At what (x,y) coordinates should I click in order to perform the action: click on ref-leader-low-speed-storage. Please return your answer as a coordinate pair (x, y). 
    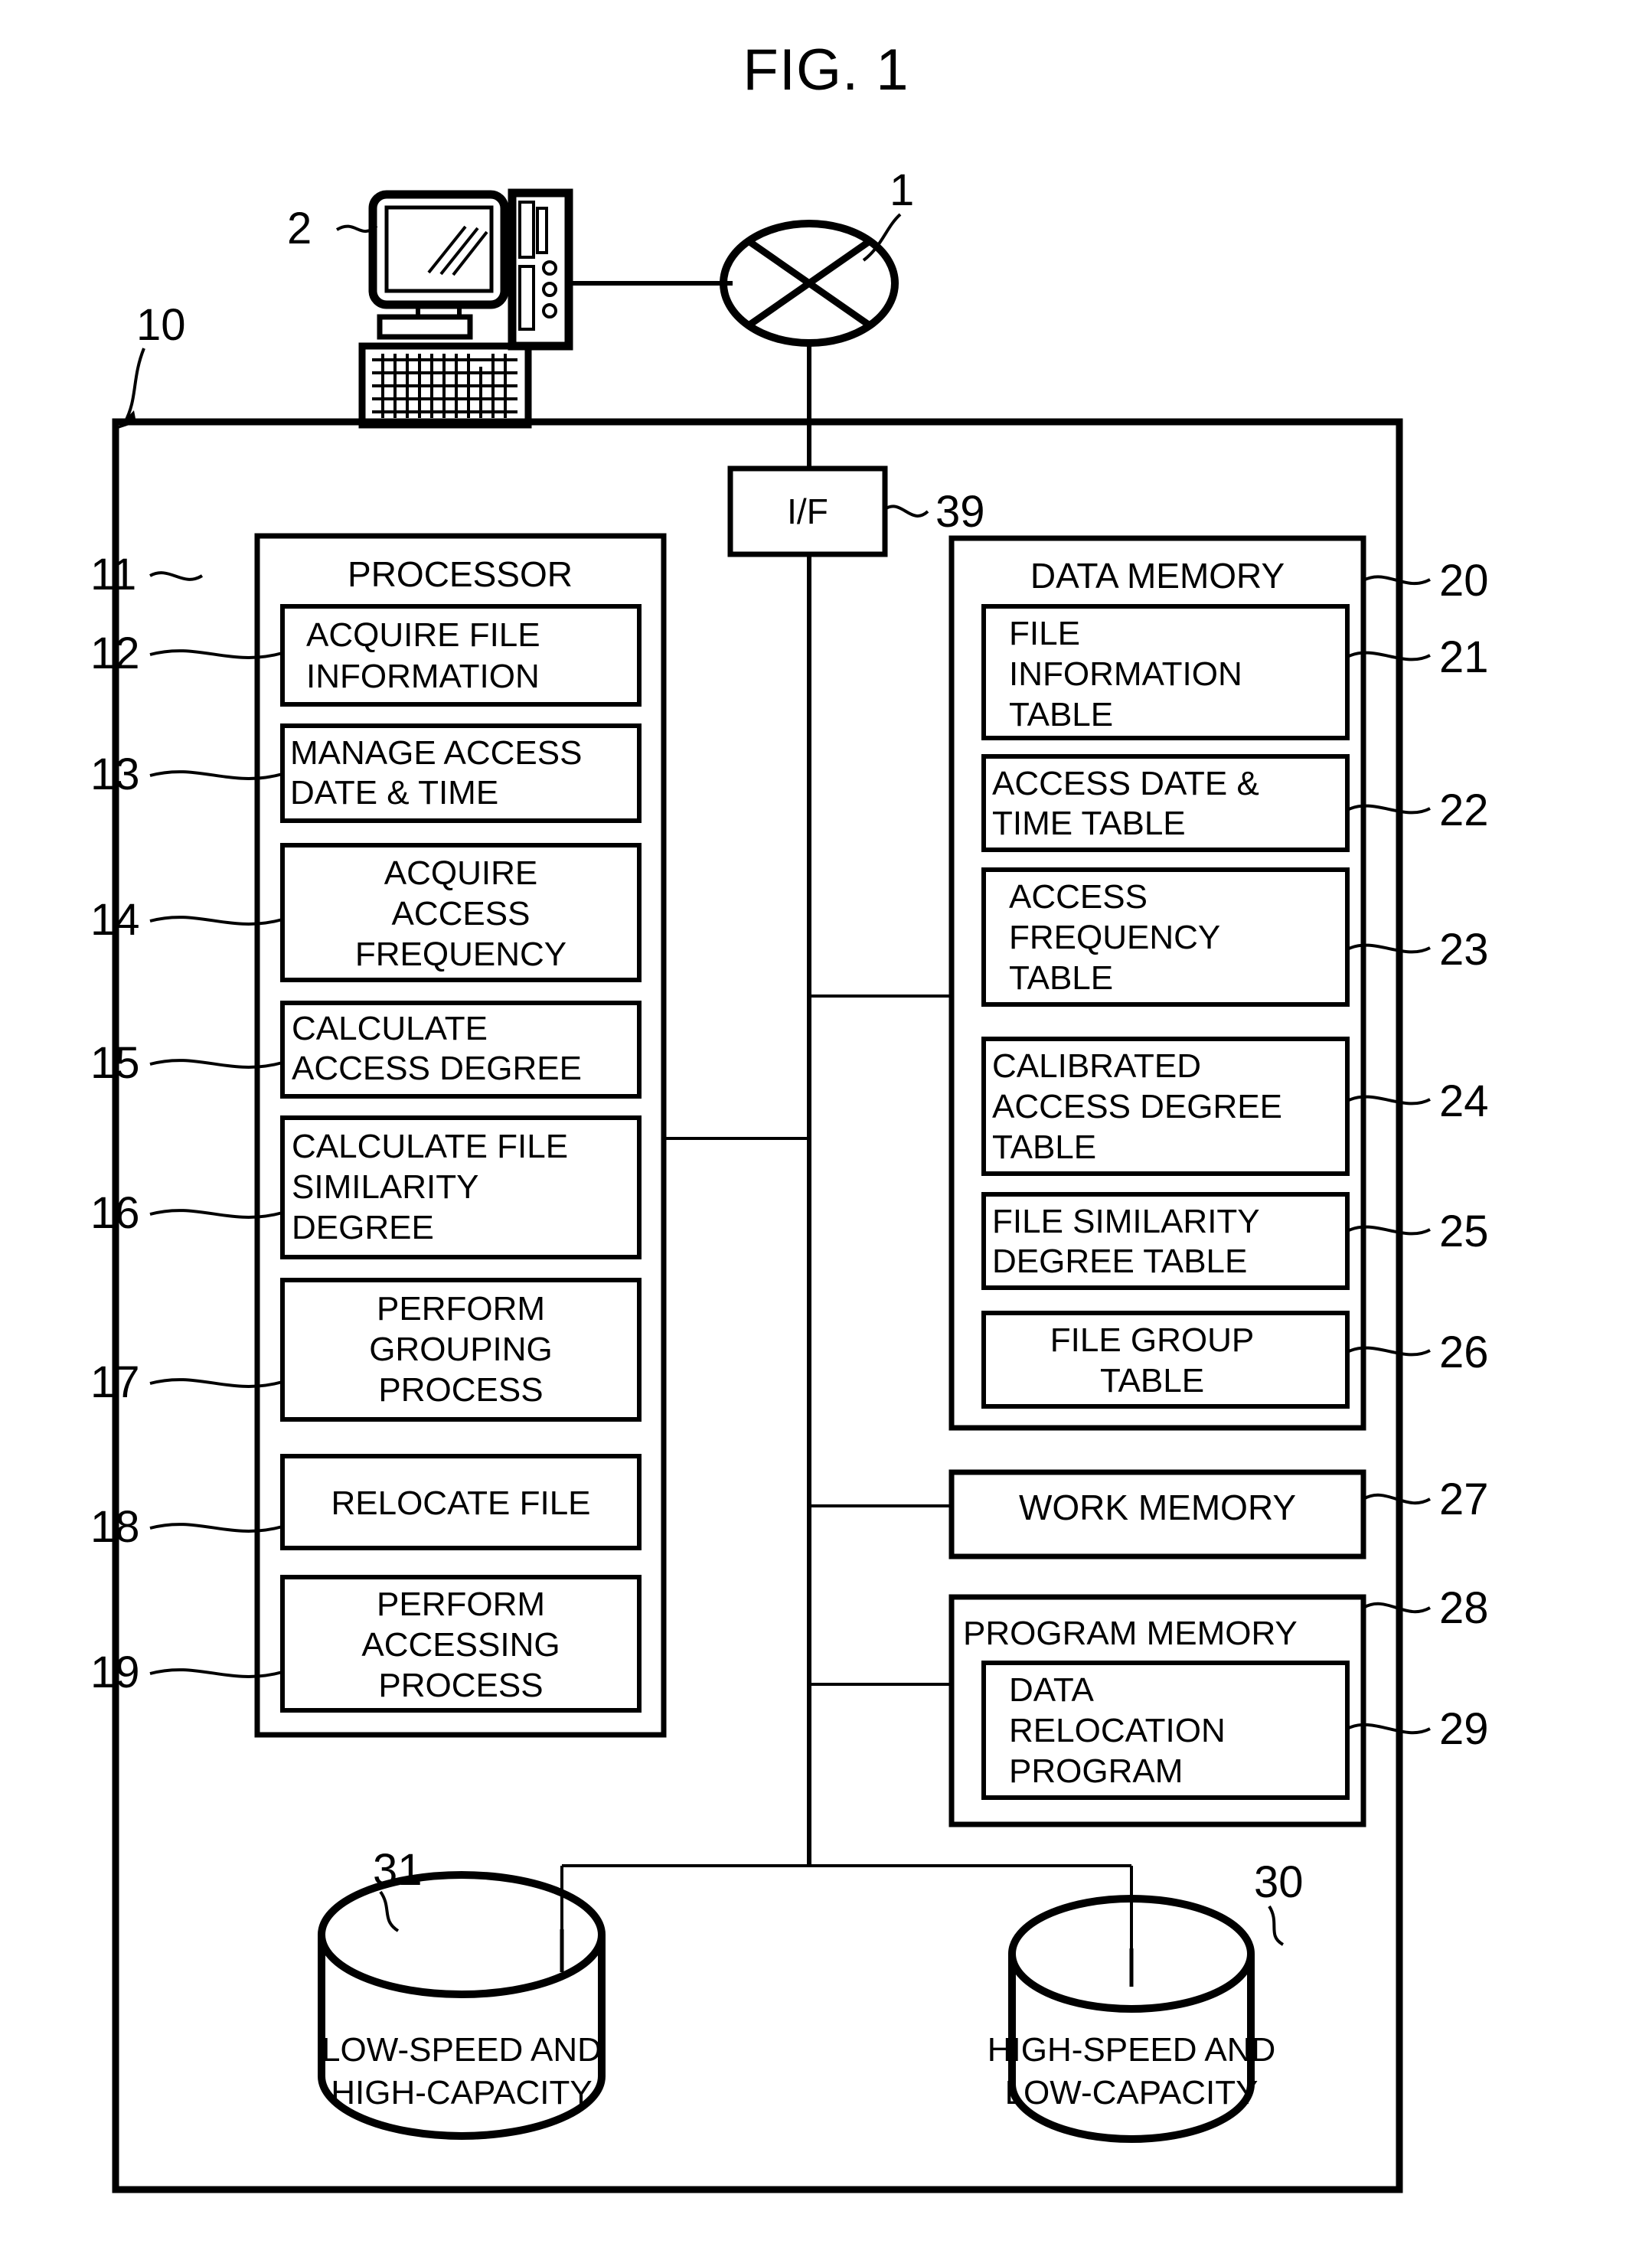
    Looking at the image, I should click on (389, 1911).